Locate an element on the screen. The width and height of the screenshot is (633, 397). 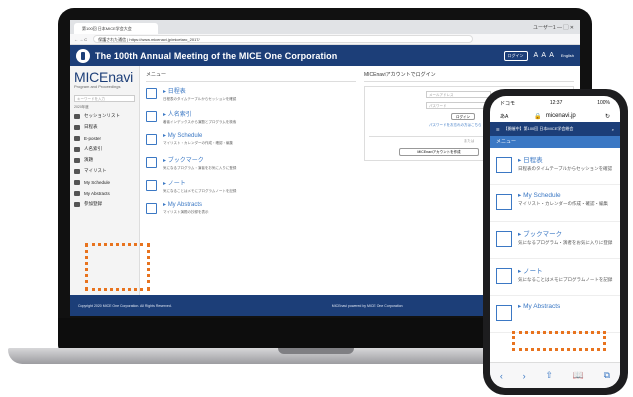
phone-url: micenavi.jp is located at coordinates (561, 116).